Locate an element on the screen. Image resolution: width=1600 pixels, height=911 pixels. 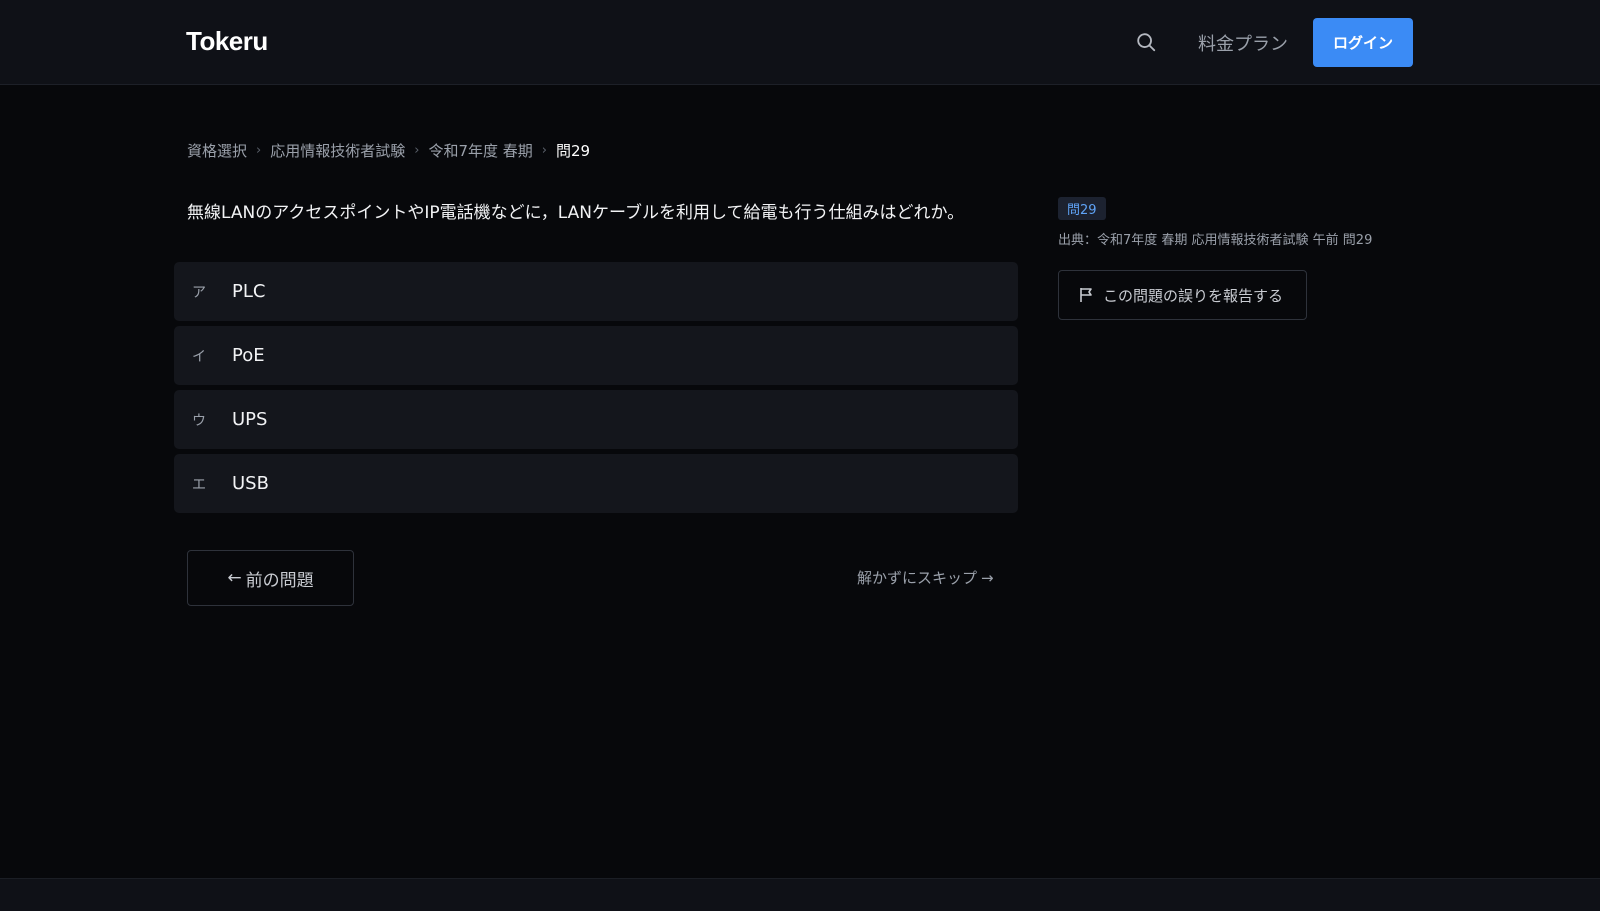
breadcrumb-current: 問29 is located at coordinates (573, 151).